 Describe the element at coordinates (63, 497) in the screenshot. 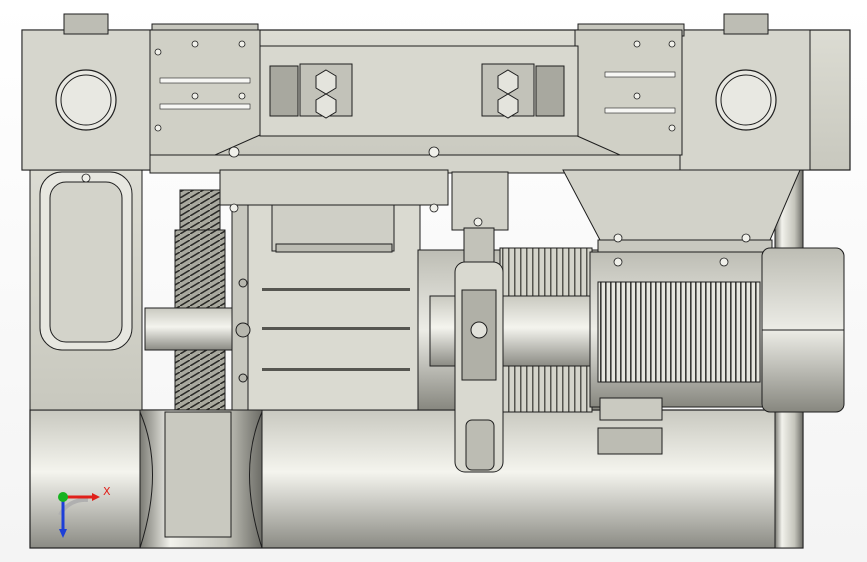

I see `y-axis-dot` at that location.